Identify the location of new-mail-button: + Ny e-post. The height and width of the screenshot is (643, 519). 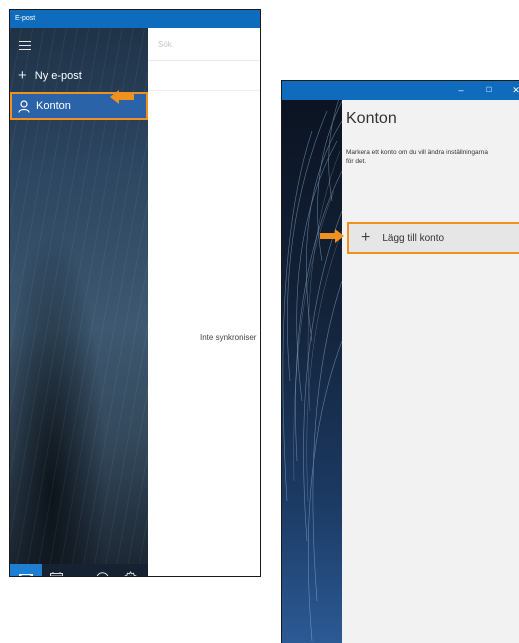
(50, 75).